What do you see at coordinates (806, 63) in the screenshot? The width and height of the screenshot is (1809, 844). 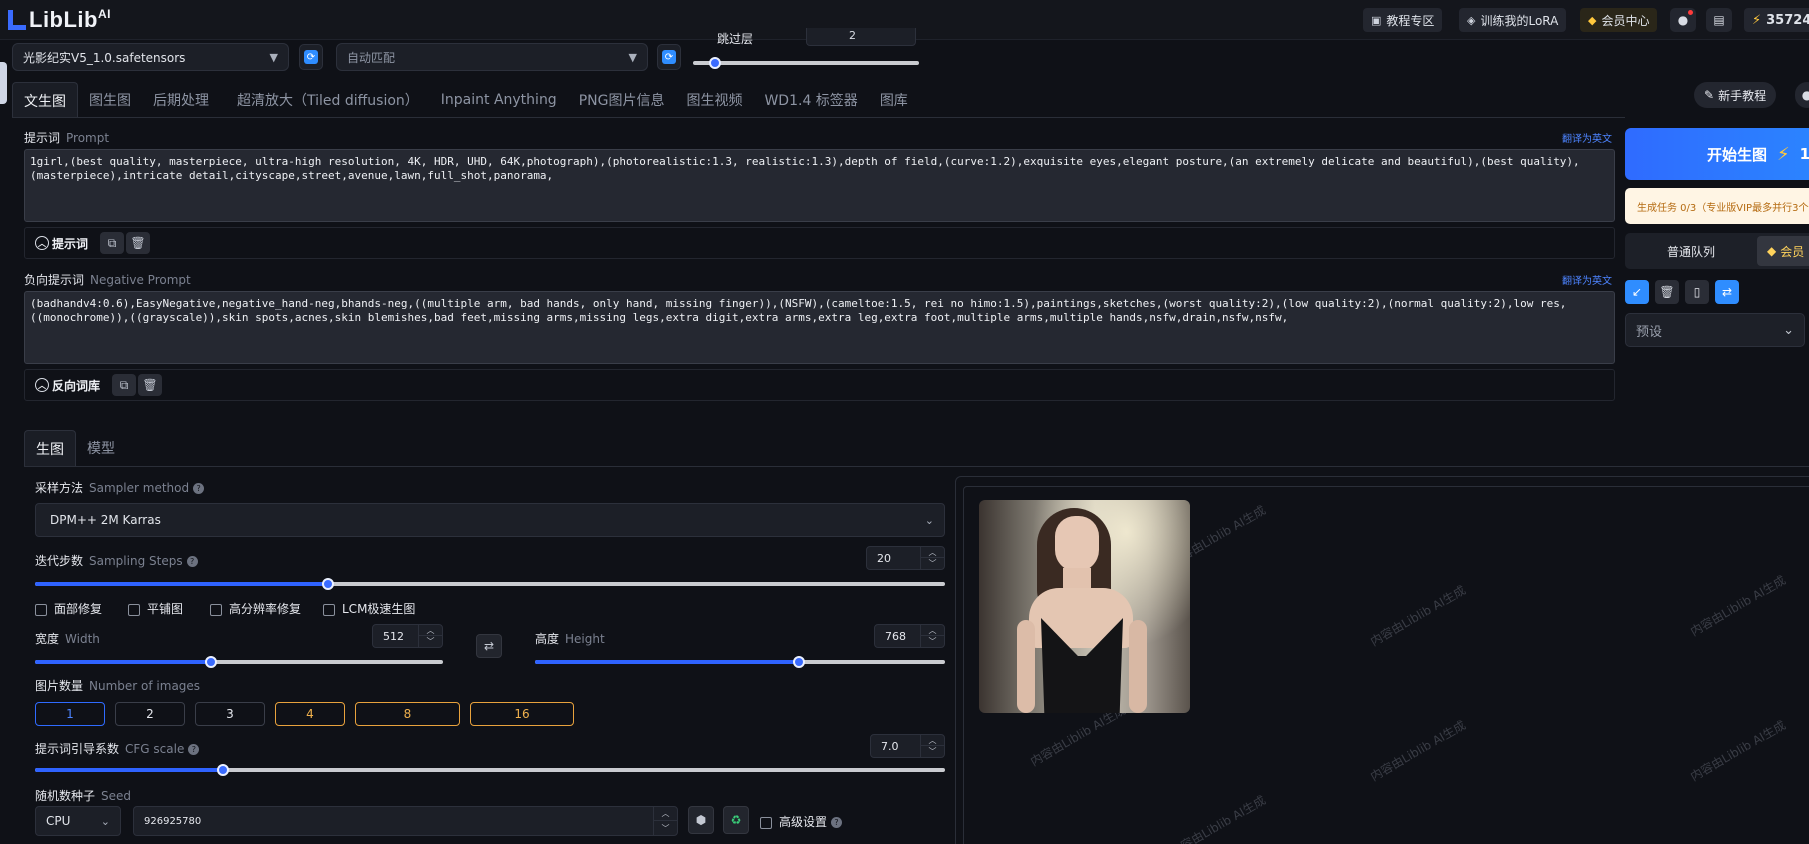 I see `clip-skip-slider` at bounding box center [806, 63].